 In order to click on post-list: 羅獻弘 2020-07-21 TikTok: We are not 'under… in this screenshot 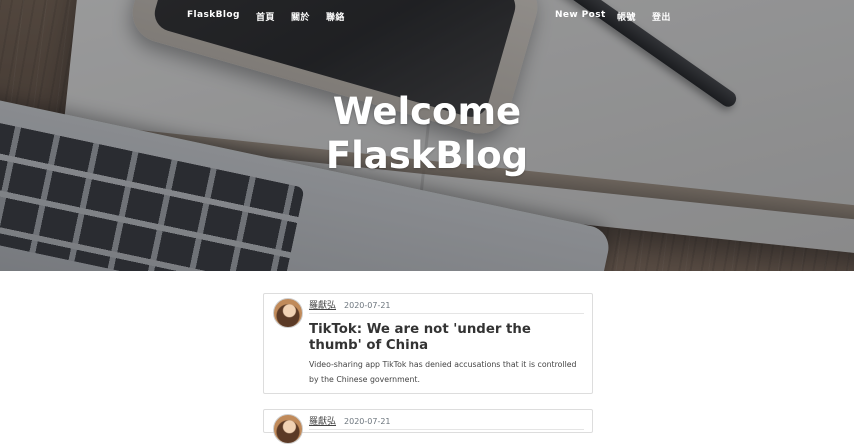, I will do `click(428, 370)`.